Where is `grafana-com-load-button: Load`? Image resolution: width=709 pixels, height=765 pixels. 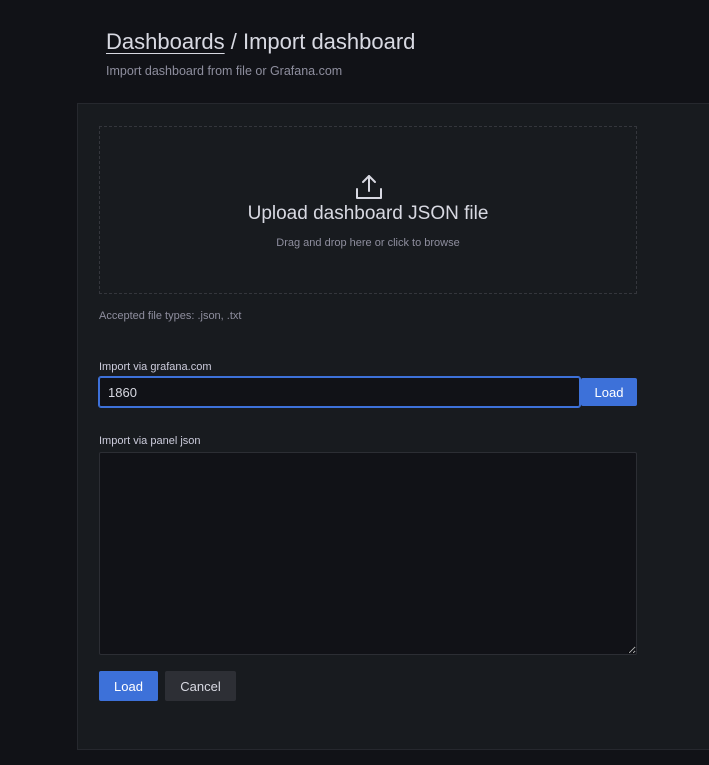
grafana-com-load-button: Load is located at coordinates (609, 392).